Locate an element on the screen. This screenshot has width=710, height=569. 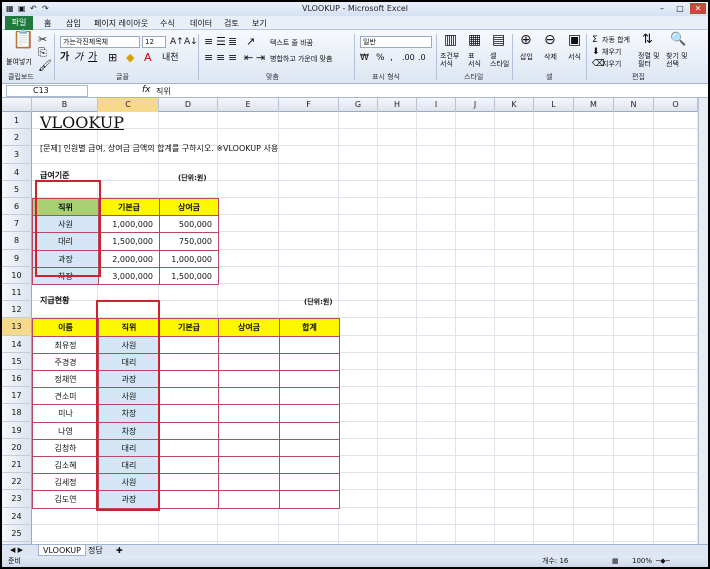
row-header: 20 is located at coordinates (17, 447).